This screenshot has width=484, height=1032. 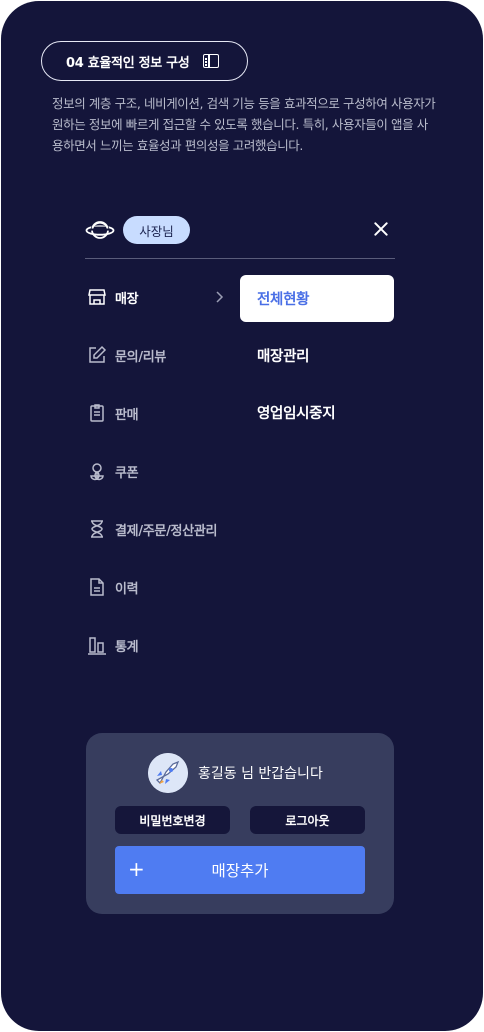 I want to click on clover-icon, so click(x=97, y=471).